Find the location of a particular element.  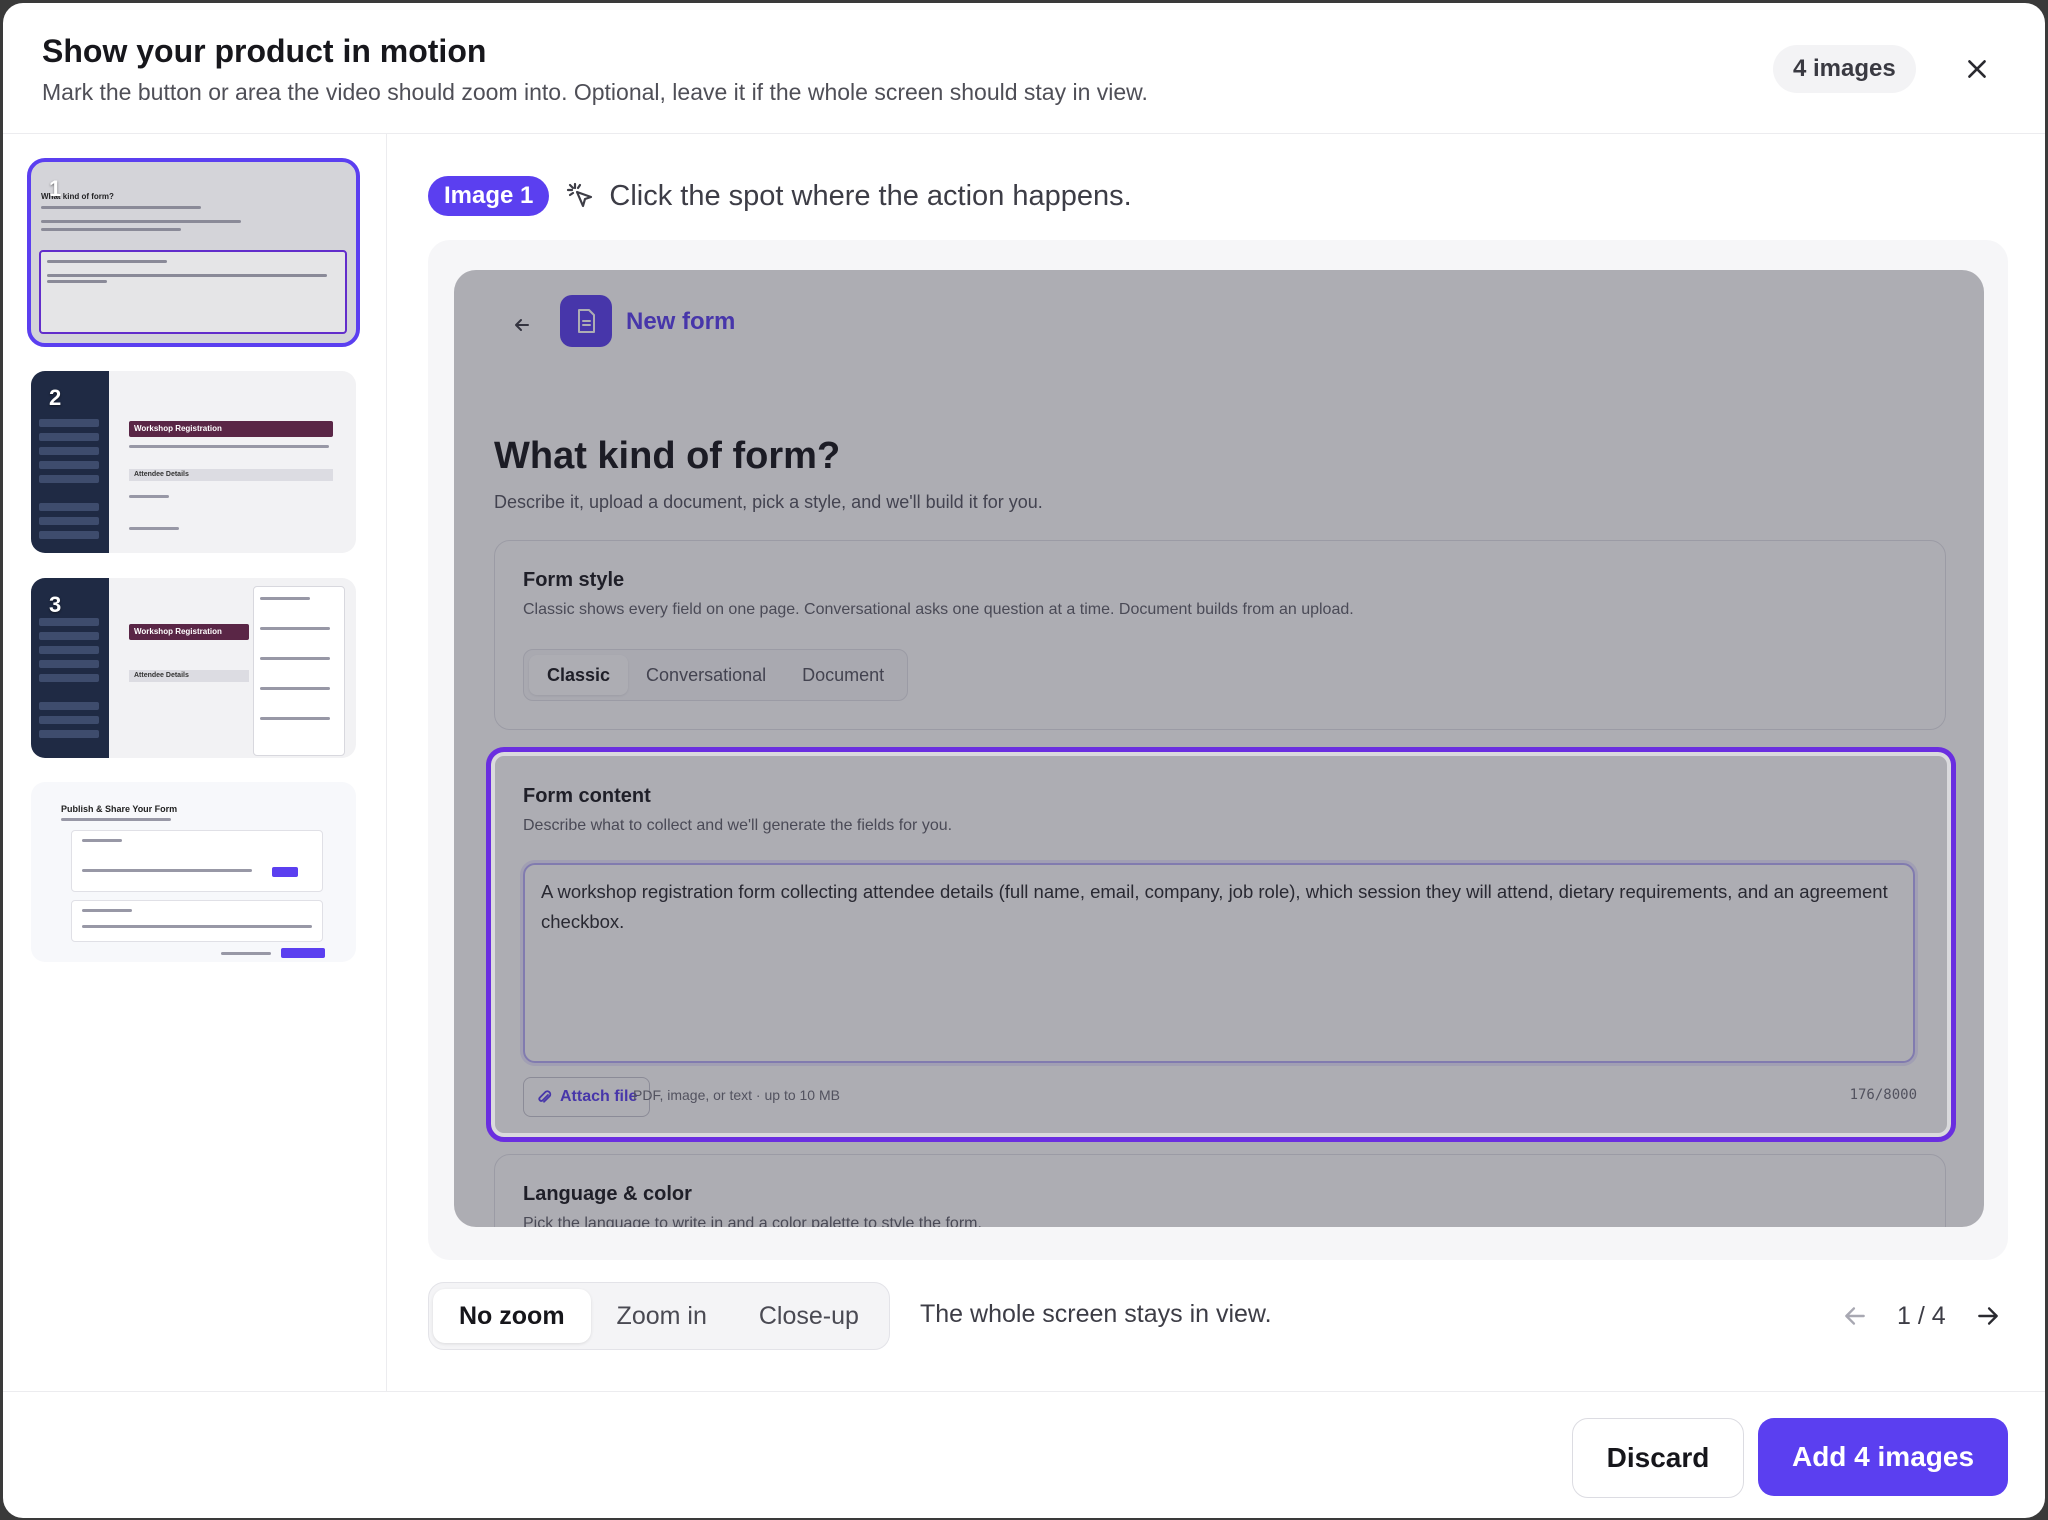

zoom-mode-selector: No zoom Zoom in Close-up is located at coordinates (659, 1316).